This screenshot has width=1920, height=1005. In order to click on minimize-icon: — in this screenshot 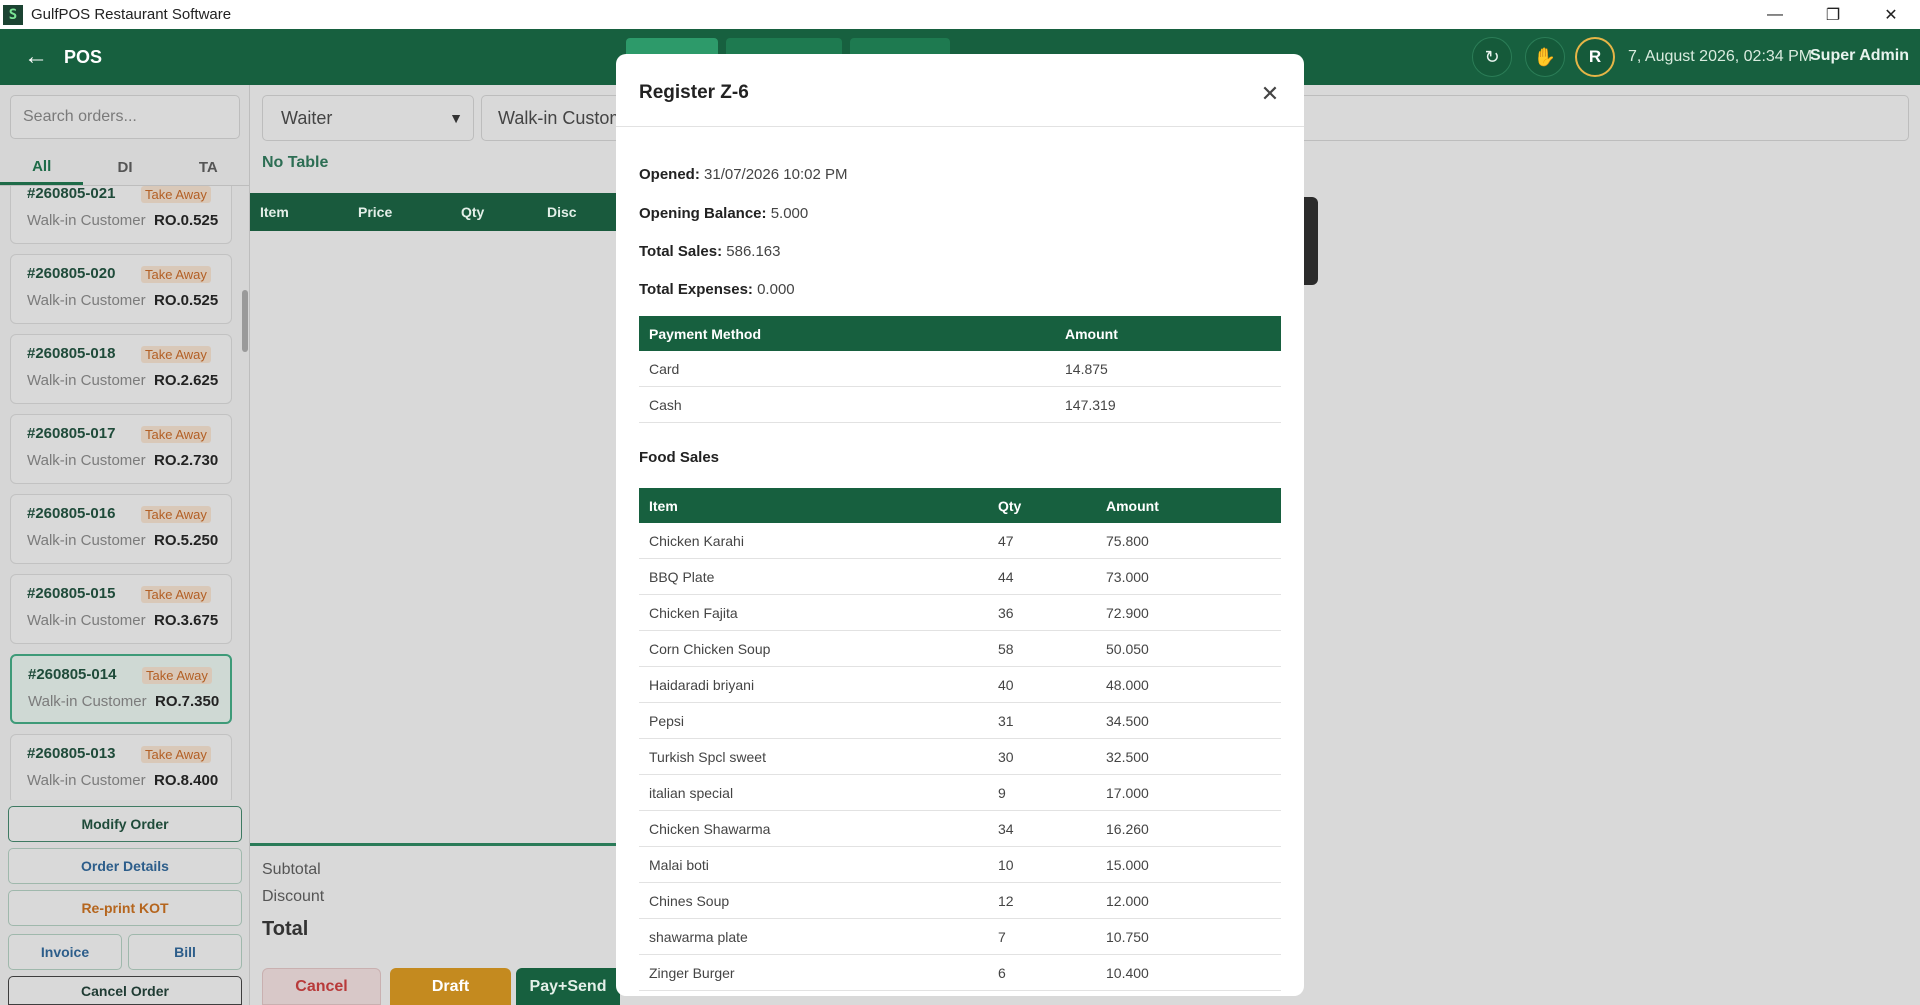, I will do `click(1775, 14)`.